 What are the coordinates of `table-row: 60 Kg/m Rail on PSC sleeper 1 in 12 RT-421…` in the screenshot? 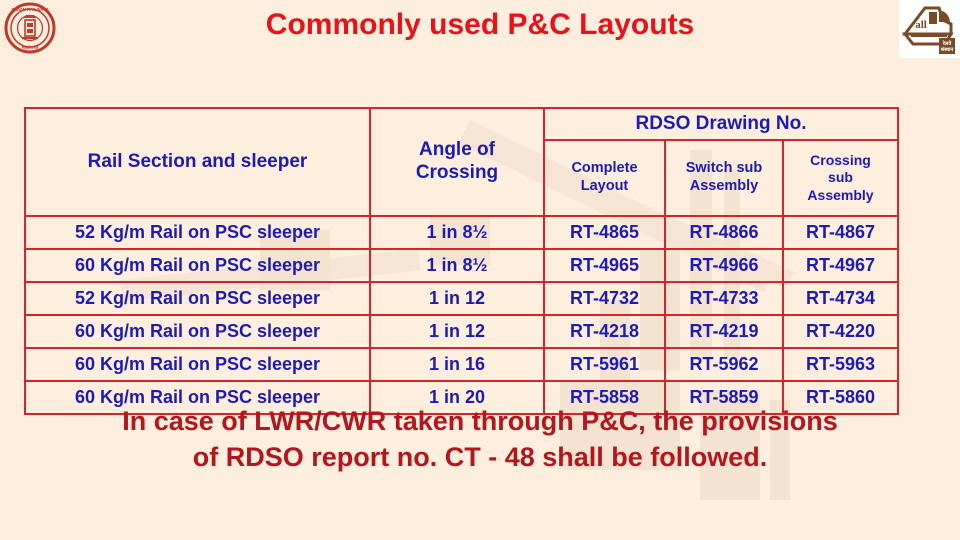 It's located at (461, 331).